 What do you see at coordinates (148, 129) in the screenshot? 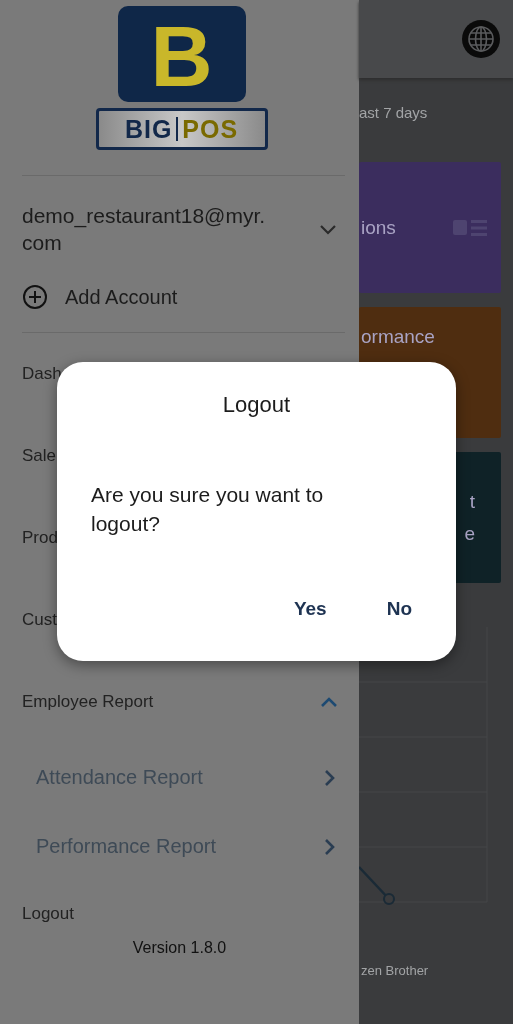
I see `logo-text: BIG` at bounding box center [148, 129].